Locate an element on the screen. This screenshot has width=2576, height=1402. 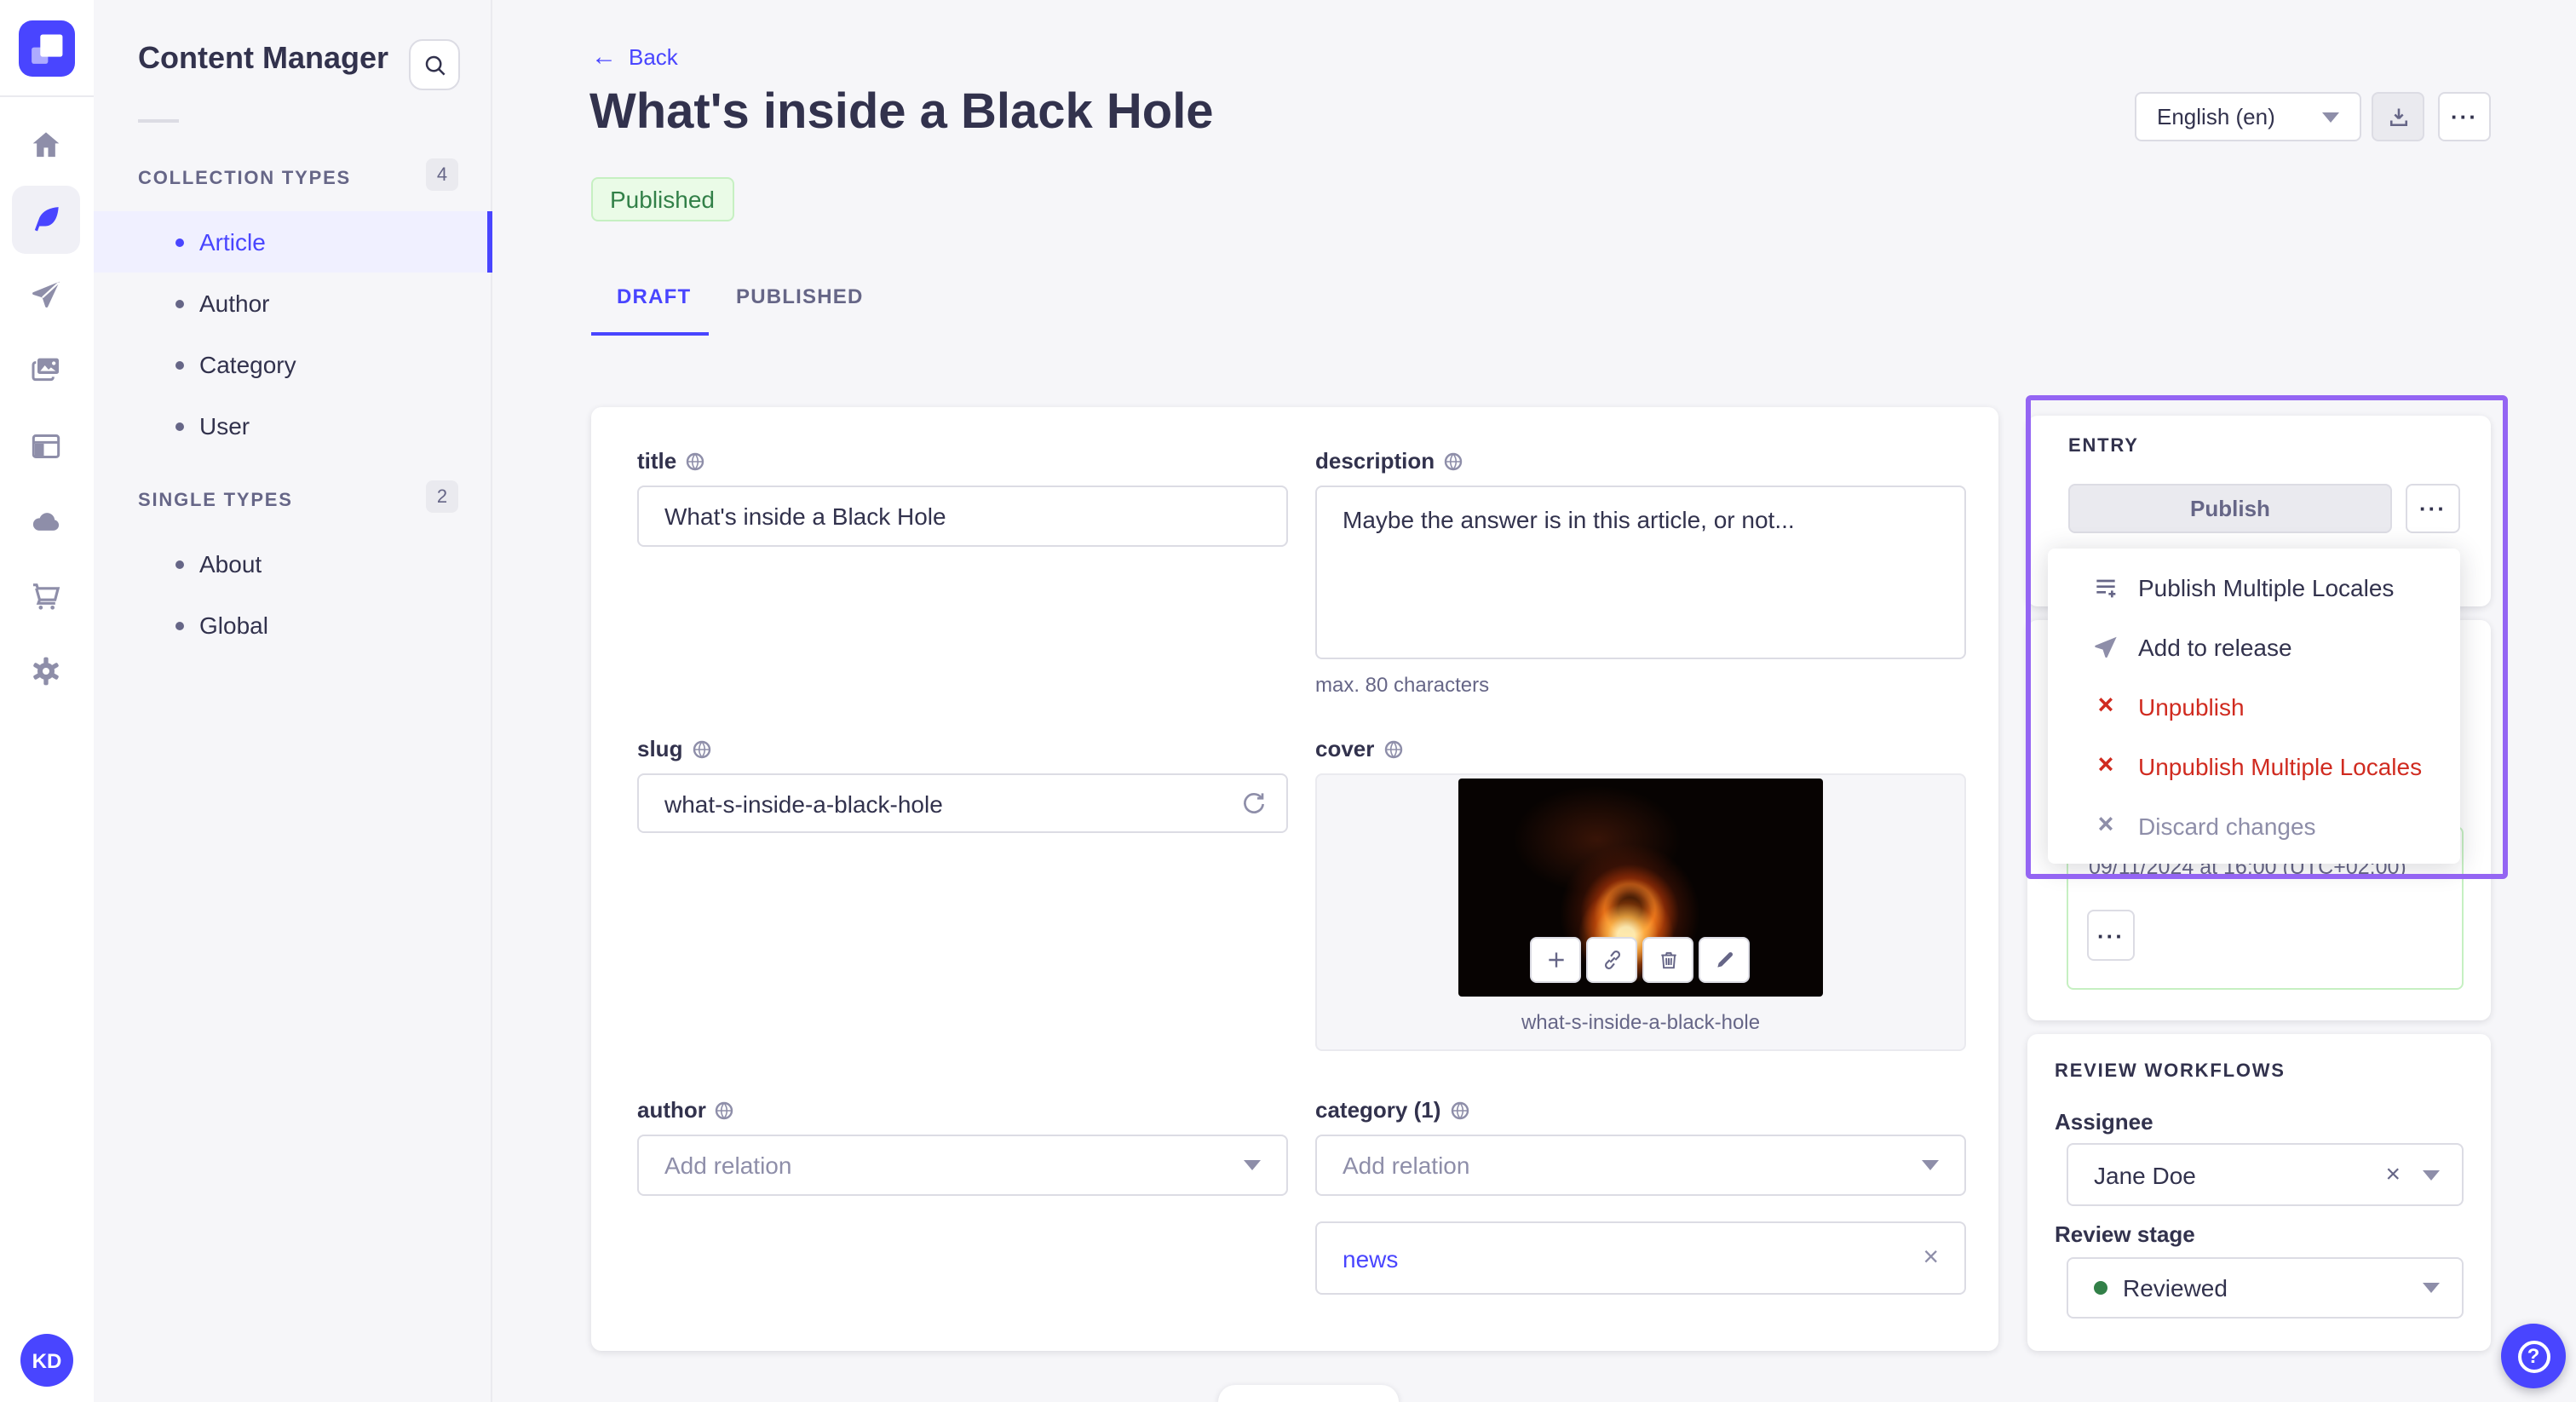
active-indicator is located at coordinates (490, 242).